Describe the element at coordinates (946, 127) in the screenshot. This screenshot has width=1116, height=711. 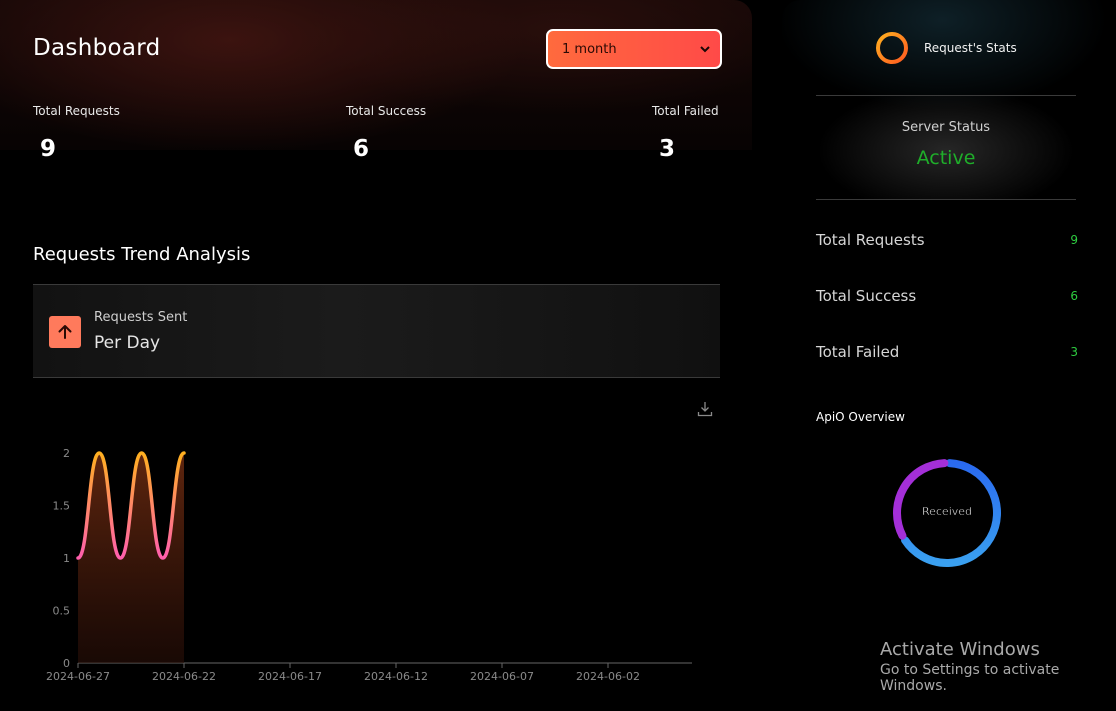
I see `server-status-label: Server Status` at that location.